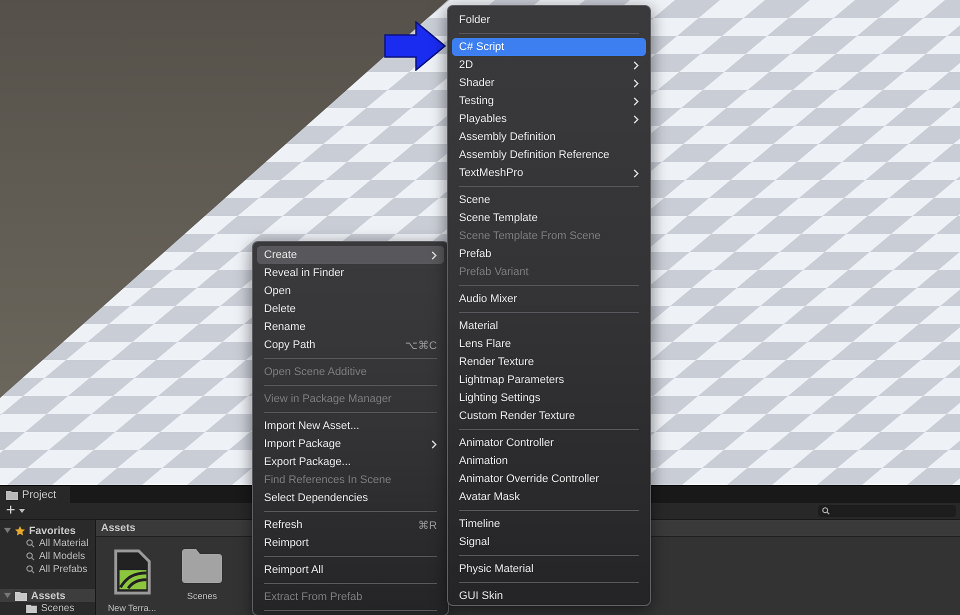 The image size is (960, 615). I want to click on menu-item: Refresh ⌘R, so click(350, 525).